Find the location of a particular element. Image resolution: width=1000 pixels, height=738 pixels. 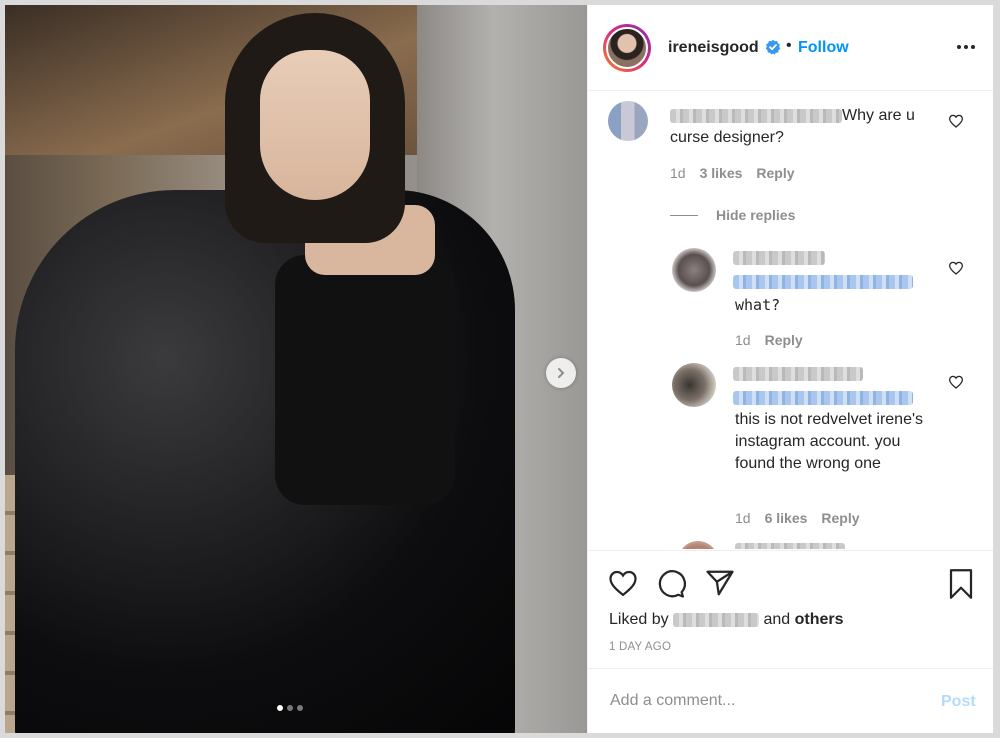

like-heart-icon is located at coordinates (623, 583).